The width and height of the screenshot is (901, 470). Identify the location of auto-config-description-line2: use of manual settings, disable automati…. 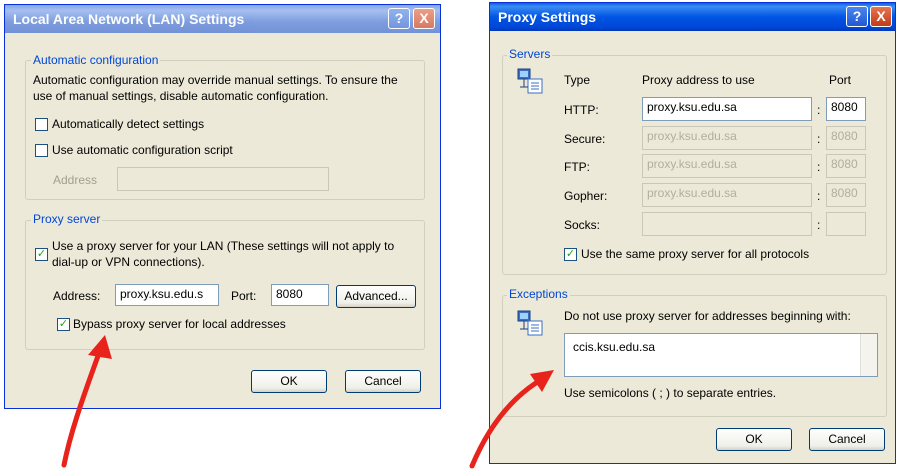
(181, 96).